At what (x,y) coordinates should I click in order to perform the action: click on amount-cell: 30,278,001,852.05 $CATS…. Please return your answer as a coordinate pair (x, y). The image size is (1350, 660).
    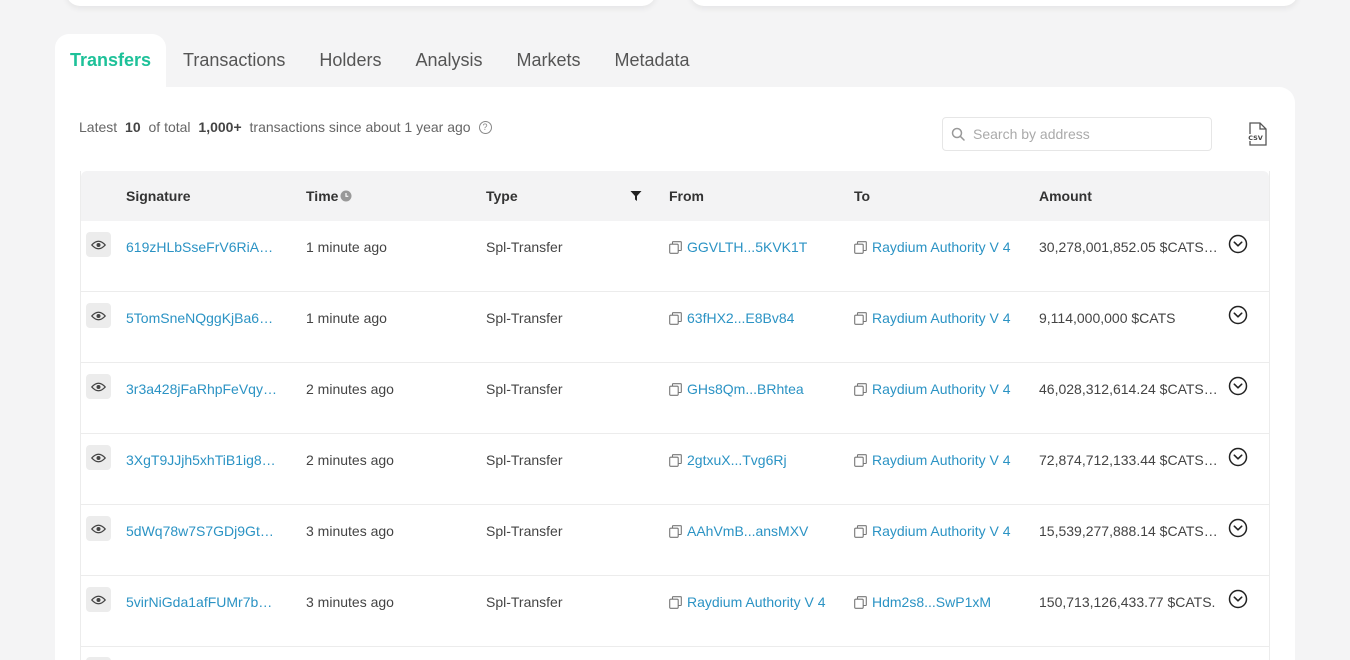
    Looking at the image, I should click on (1128, 247).